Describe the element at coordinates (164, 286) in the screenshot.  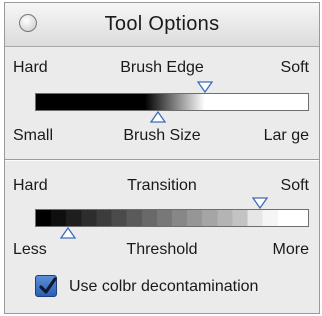
I see `decontamination-label: Use colbr decontamination` at that location.